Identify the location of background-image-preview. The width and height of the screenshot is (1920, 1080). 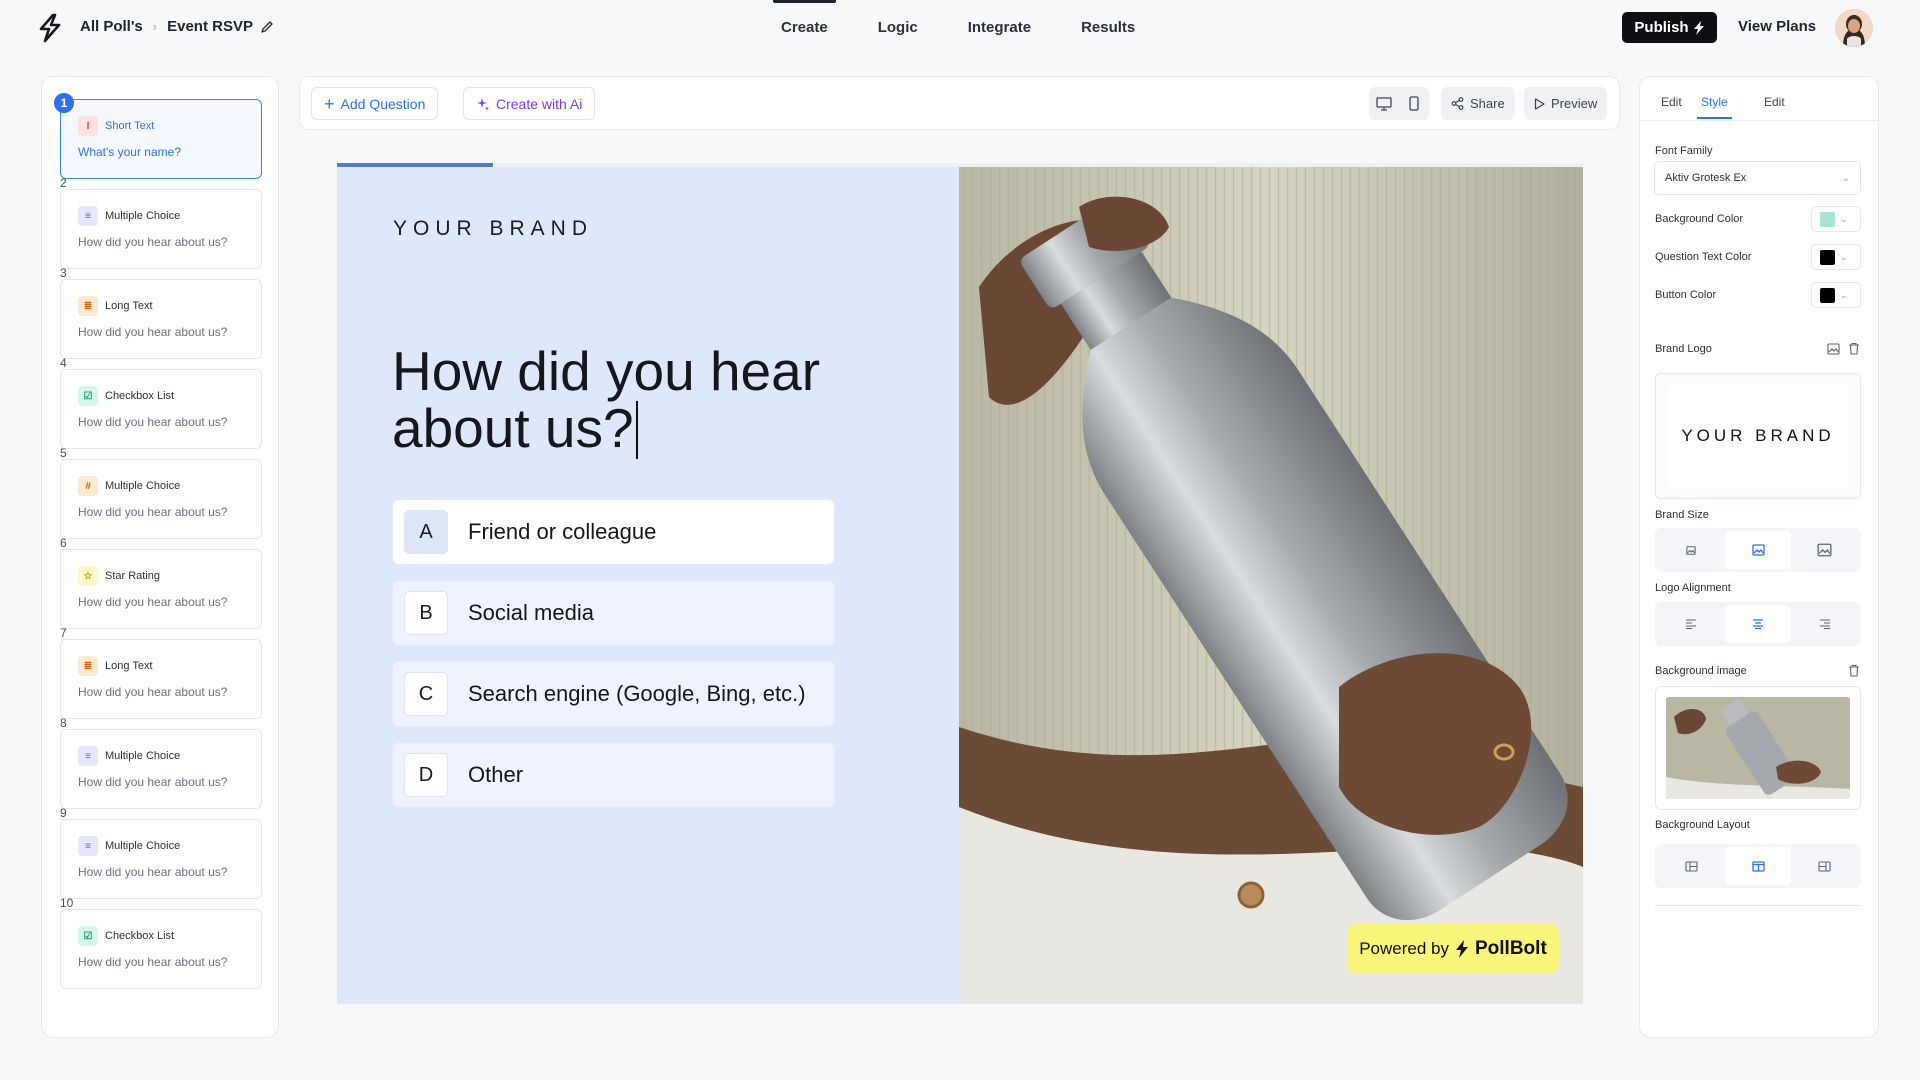
(1758, 748).